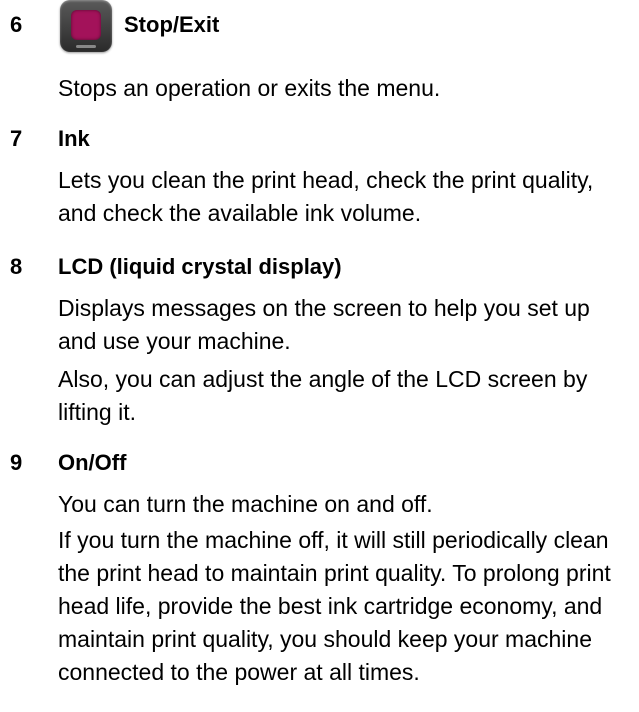  What do you see at coordinates (200, 266) in the screenshot?
I see `item-title: LCD (liquid crystal display)` at bounding box center [200, 266].